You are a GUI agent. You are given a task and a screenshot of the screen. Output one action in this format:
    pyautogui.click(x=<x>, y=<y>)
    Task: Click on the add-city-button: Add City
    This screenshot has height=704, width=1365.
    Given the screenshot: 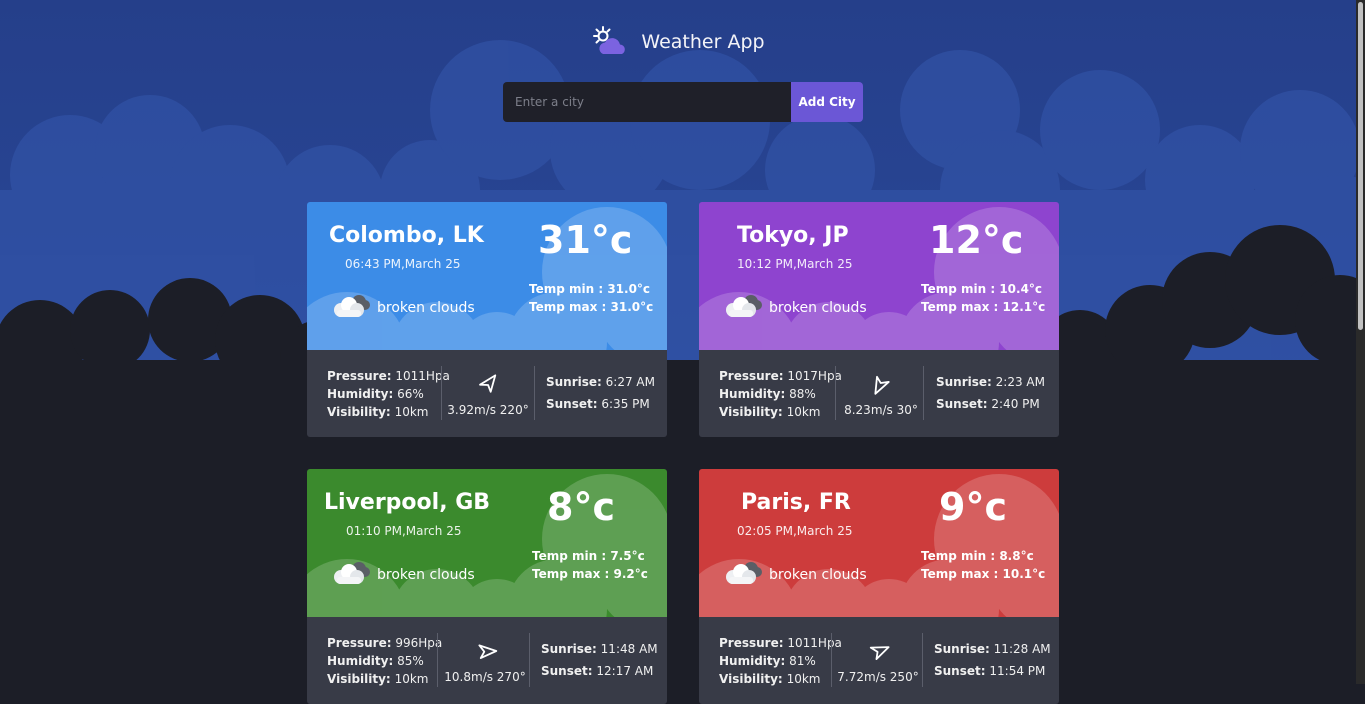 What is the action you would take?
    pyautogui.click(x=827, y=102)
    